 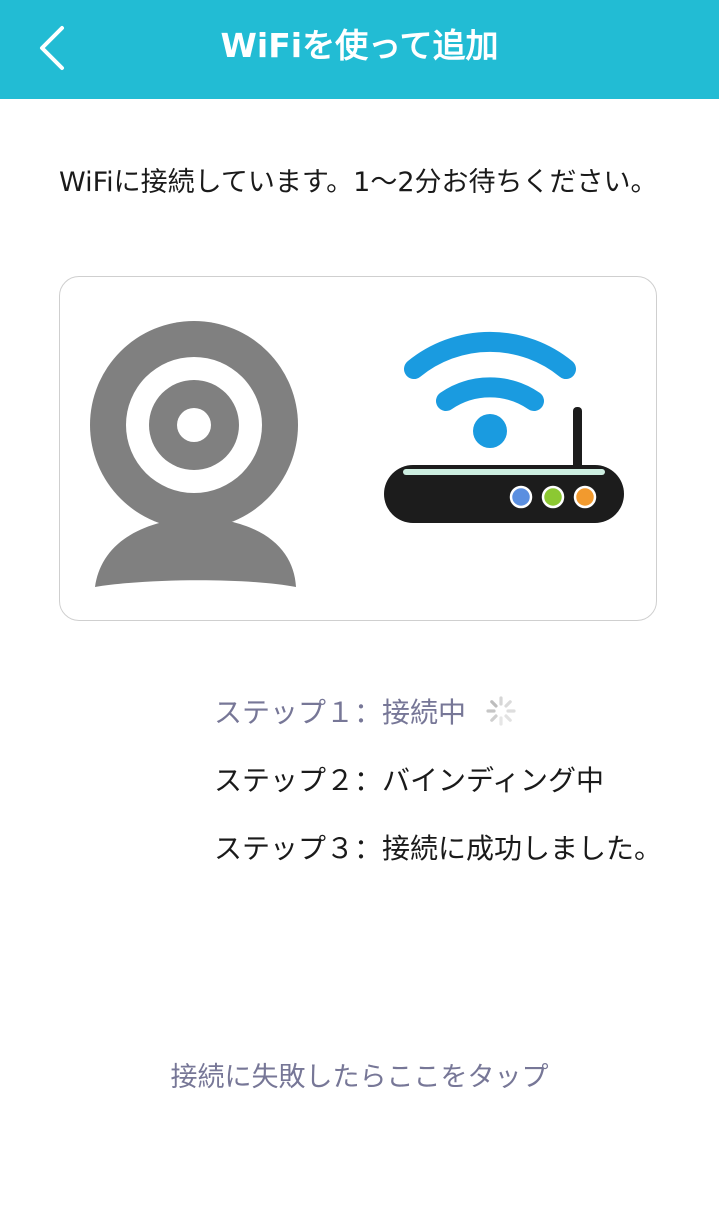 I want to click on webcam-icon, so click(x=194, y=454).